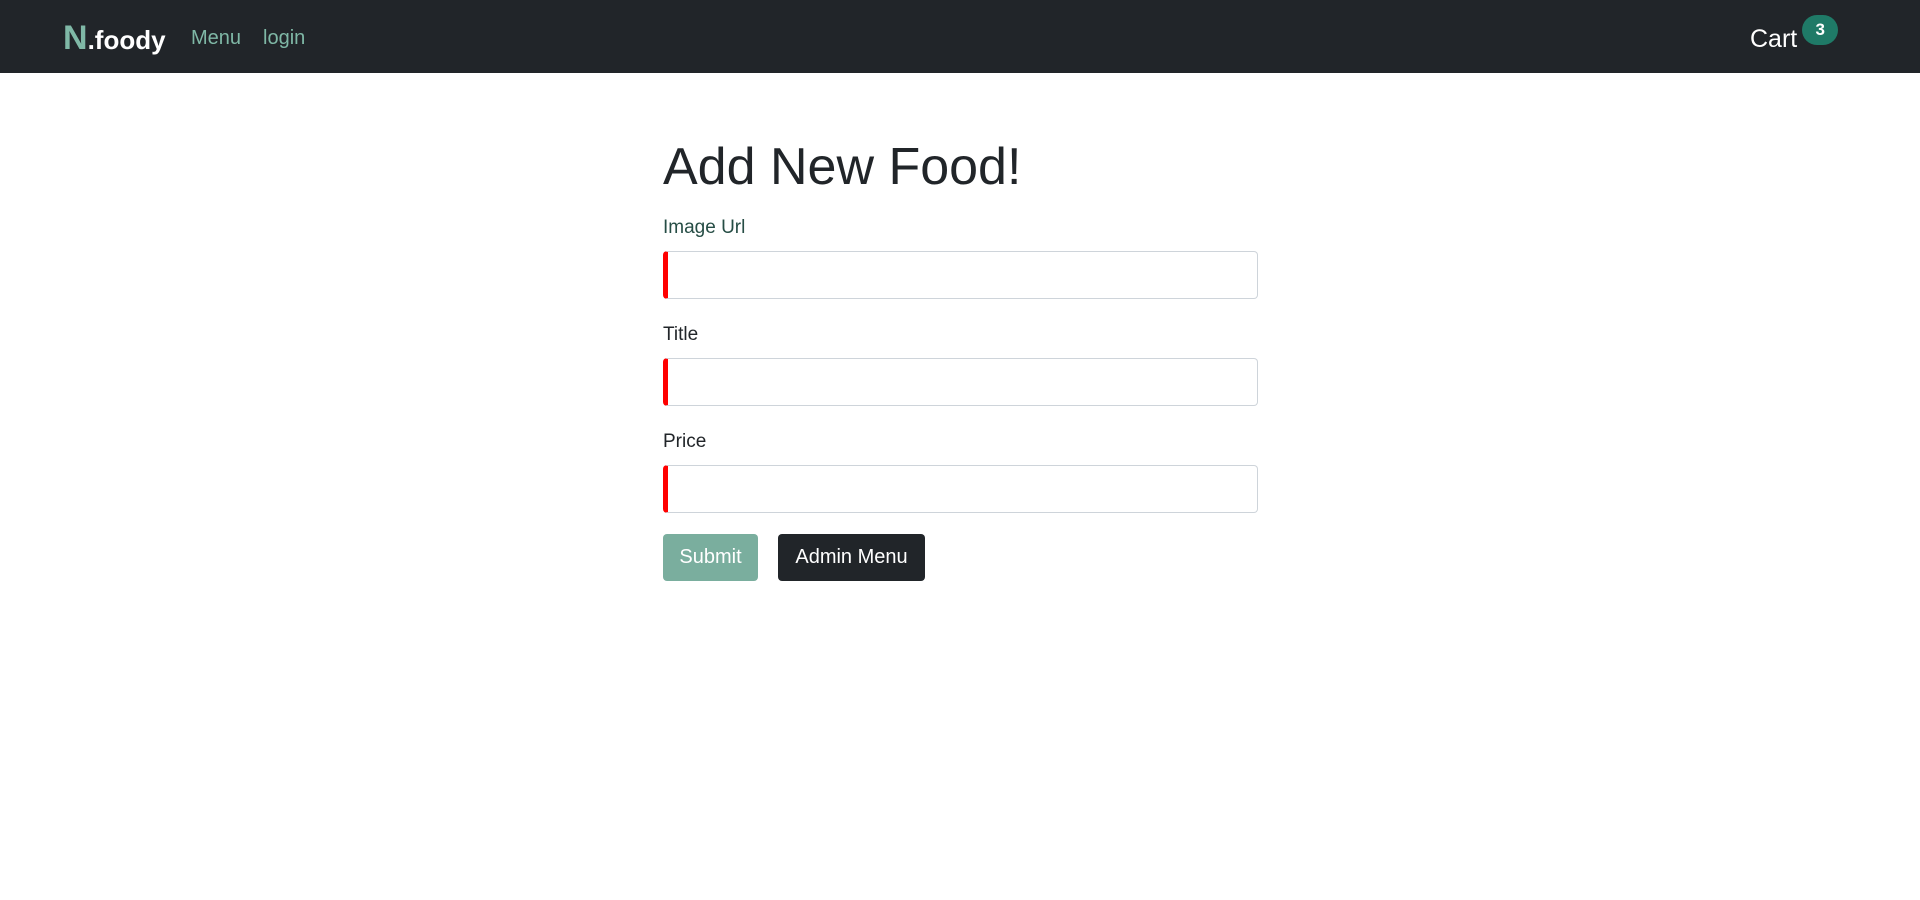 This screenshot has width=1920, height=900. What do you see at coordinates (960, 489) in the screenshot?
I see `price-input` at bounding box center [960, 489].